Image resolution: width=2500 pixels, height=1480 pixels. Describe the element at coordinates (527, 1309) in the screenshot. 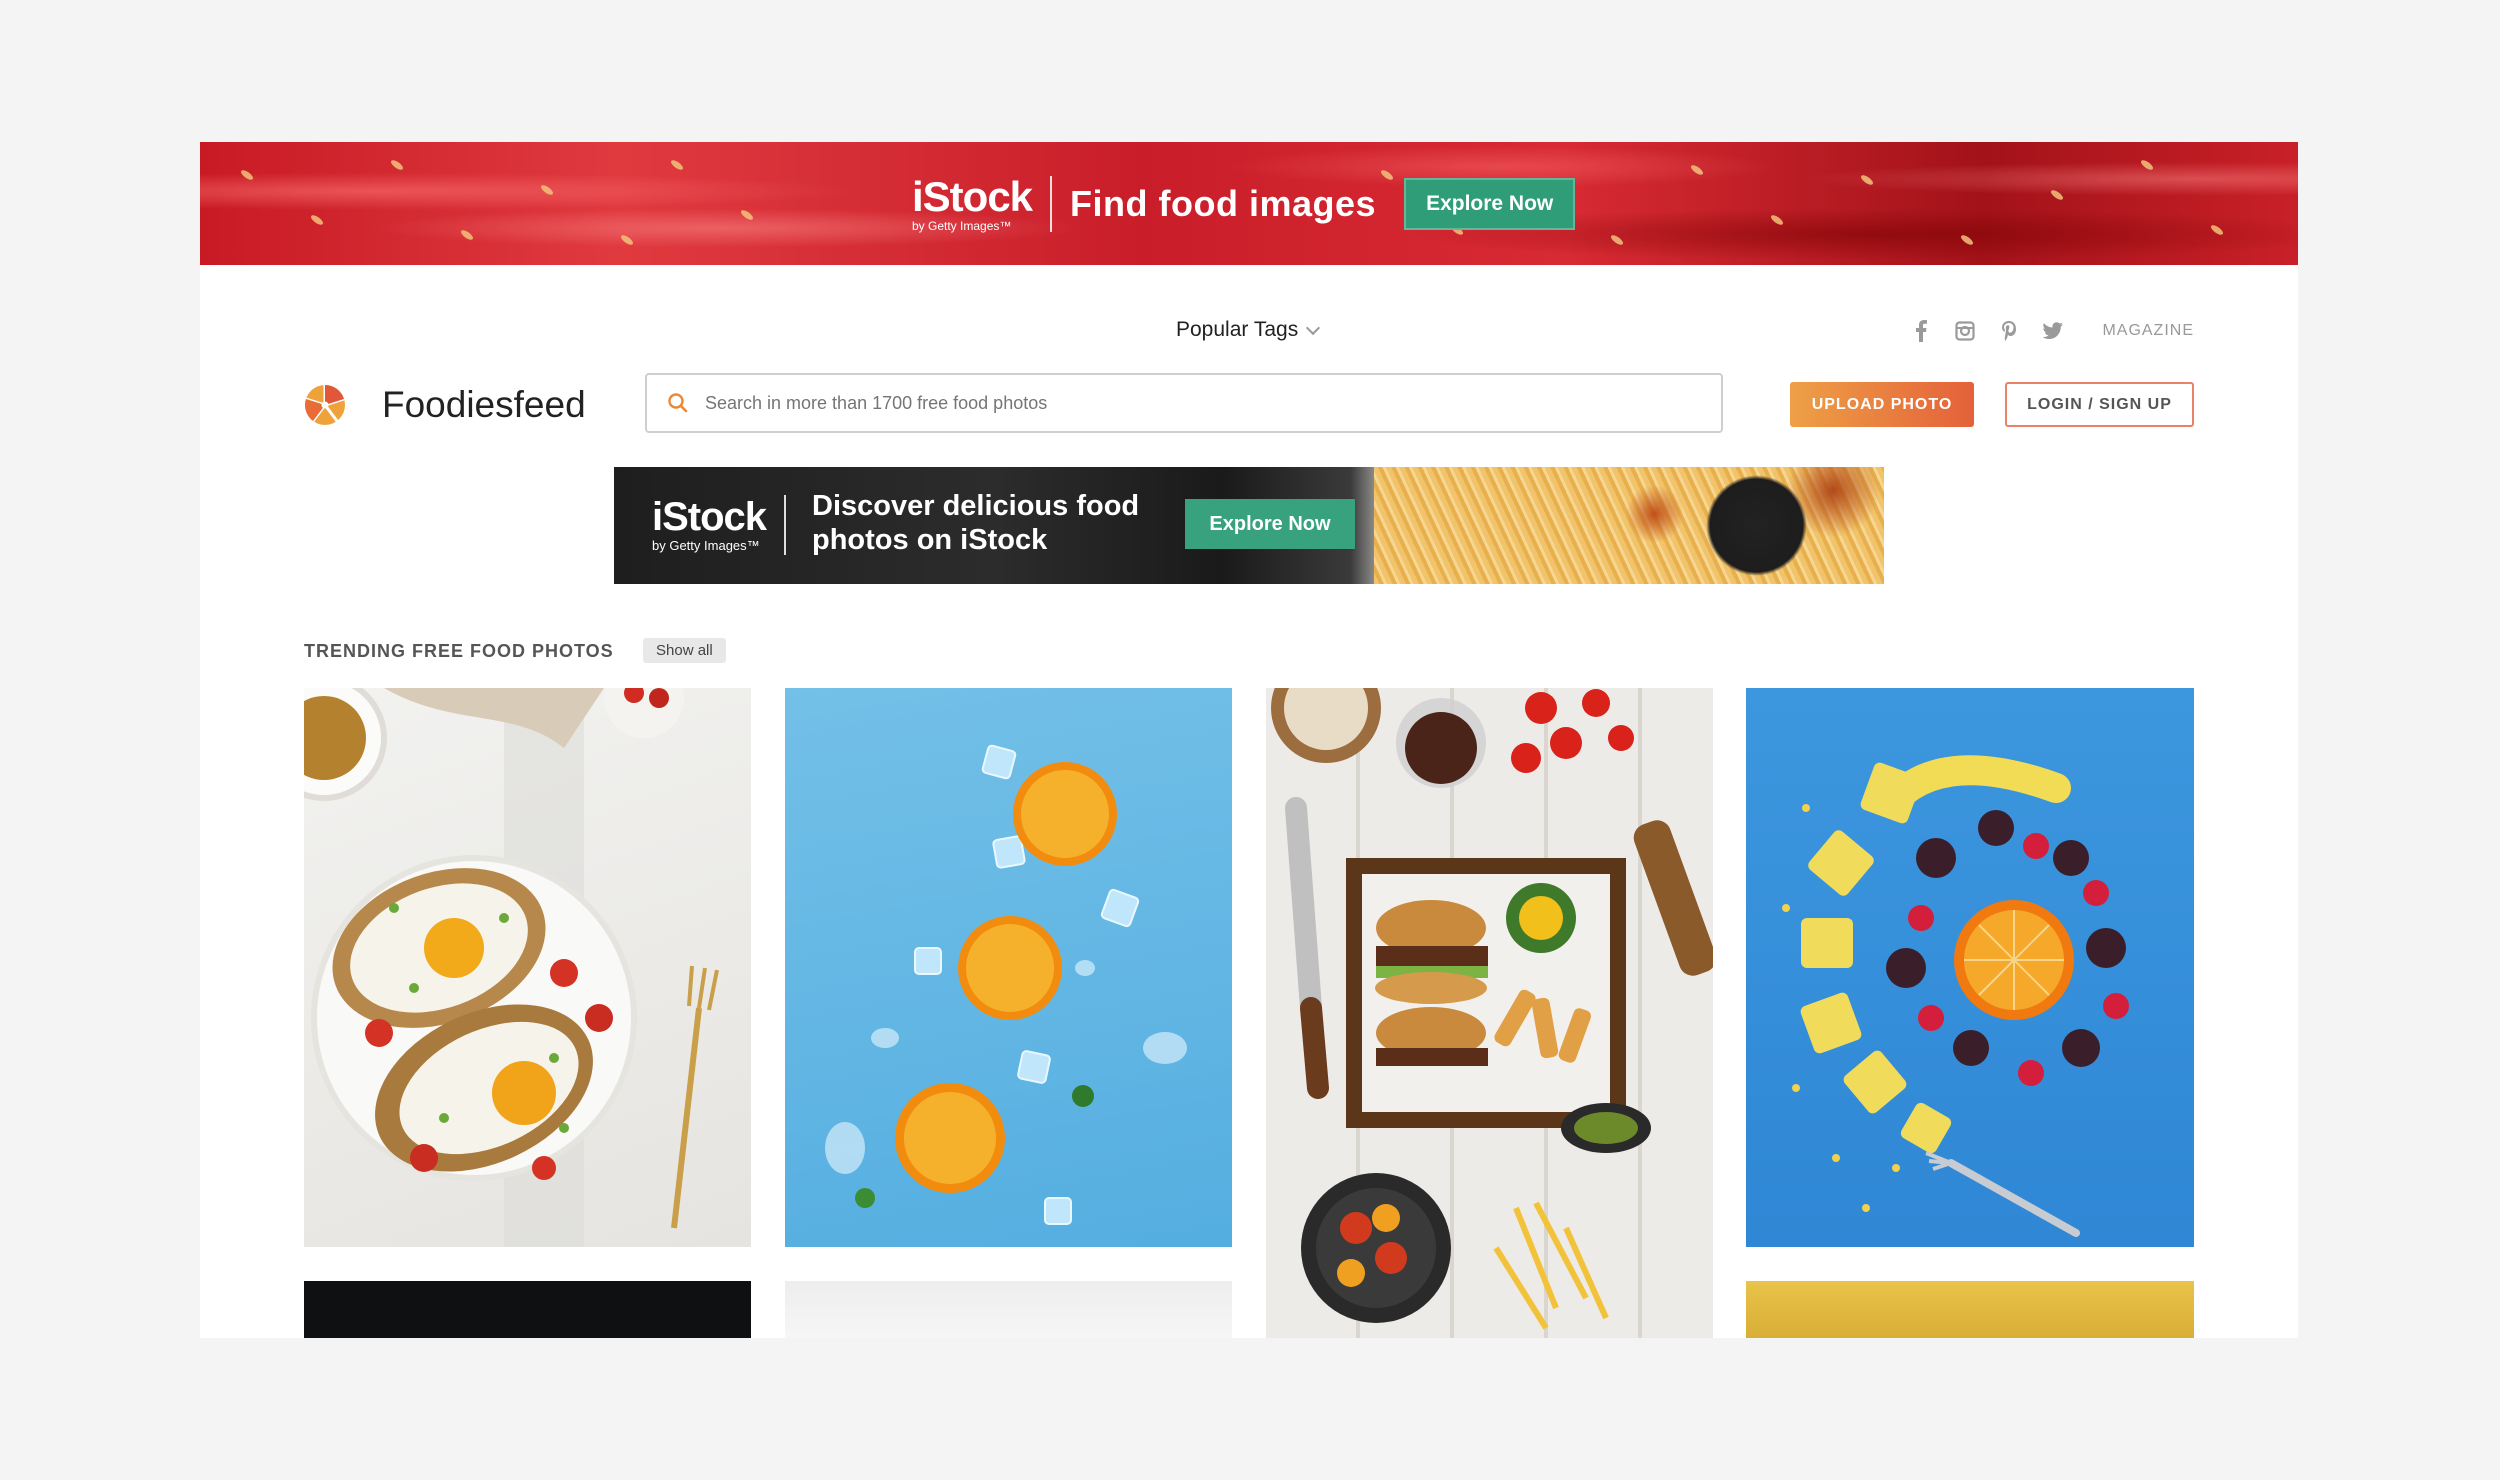

I see `photo-tile-dark` at that location.